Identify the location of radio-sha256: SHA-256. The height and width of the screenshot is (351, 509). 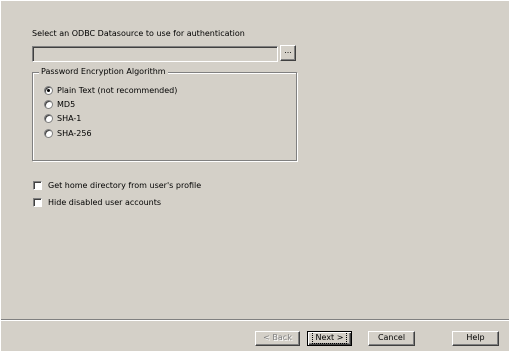
(68, 133).